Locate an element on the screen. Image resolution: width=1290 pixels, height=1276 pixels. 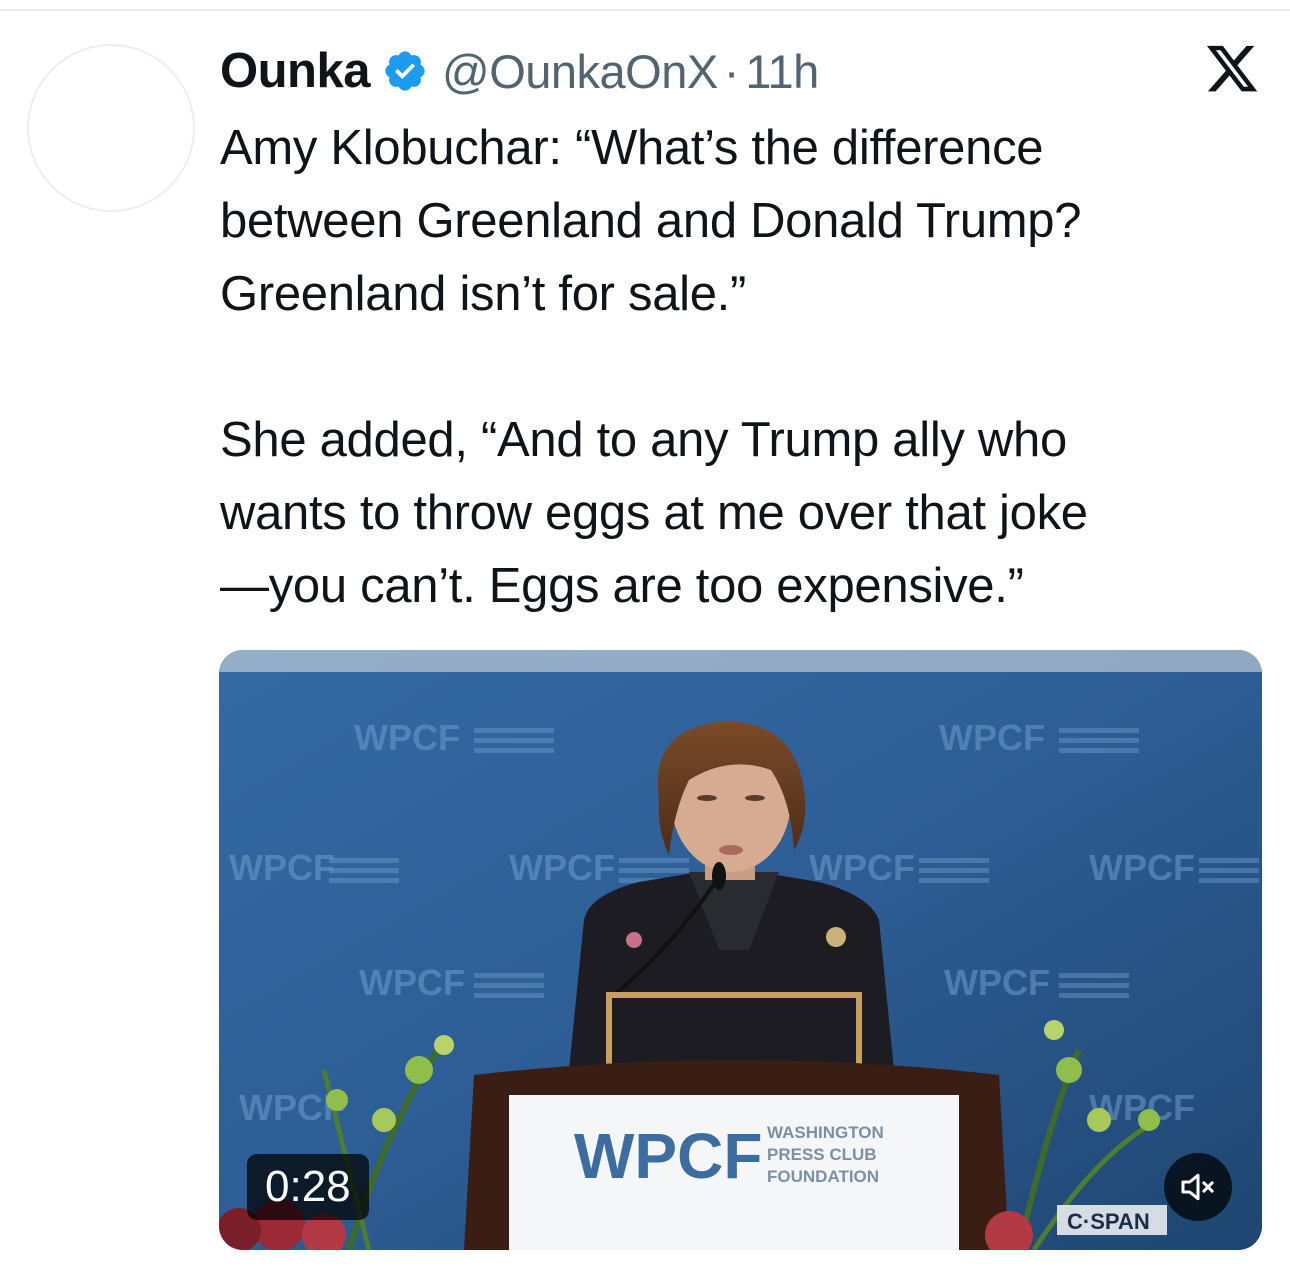
tweet-line: wants to throw eggs at me over that joke is located at coordinates (654, 513).